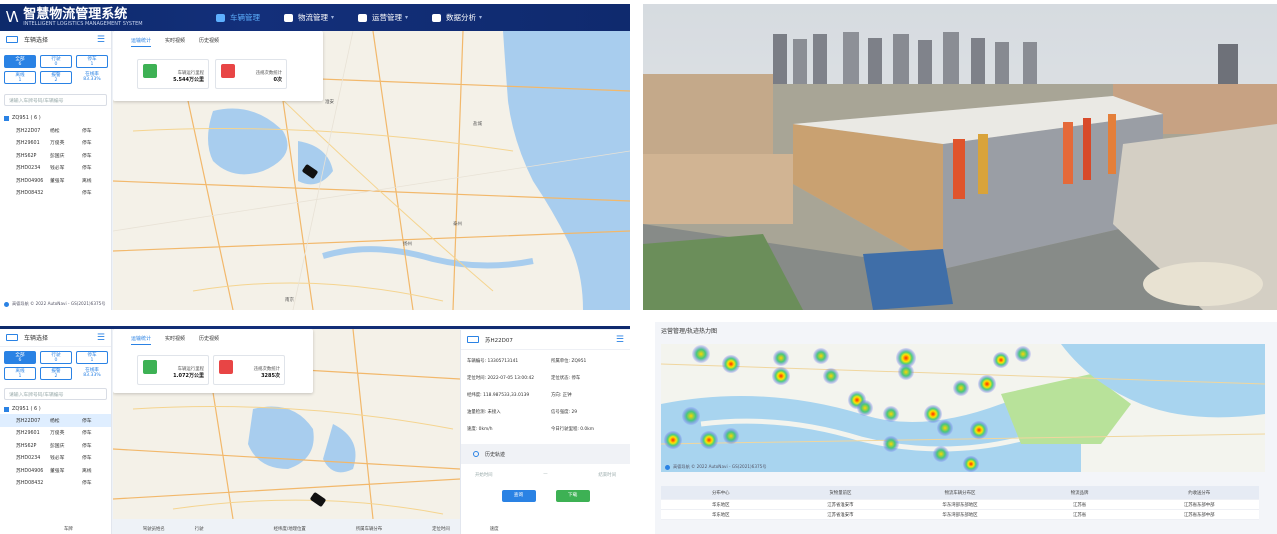 This screenshot has width=1277, height=534. Describe the element at coordinates (226, 367) in the screenshot. I see `warning-icon` at that location.